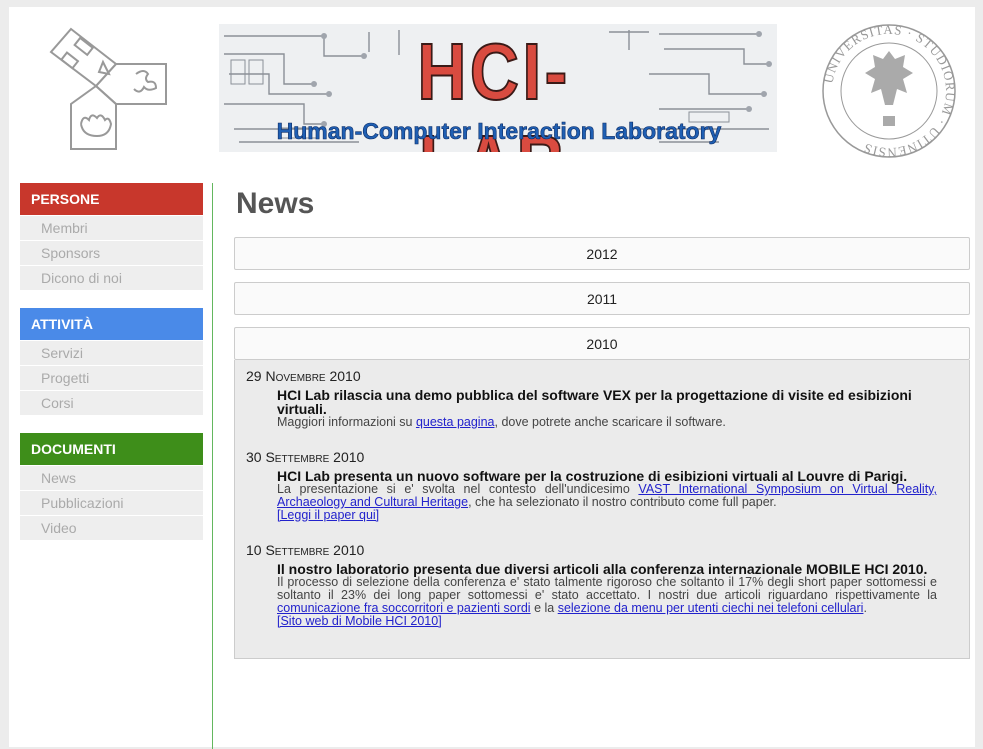  What do you see at coordinates (275, 203) in the screenshot?
I see `page-title: News` at bounding box center [275, 203].